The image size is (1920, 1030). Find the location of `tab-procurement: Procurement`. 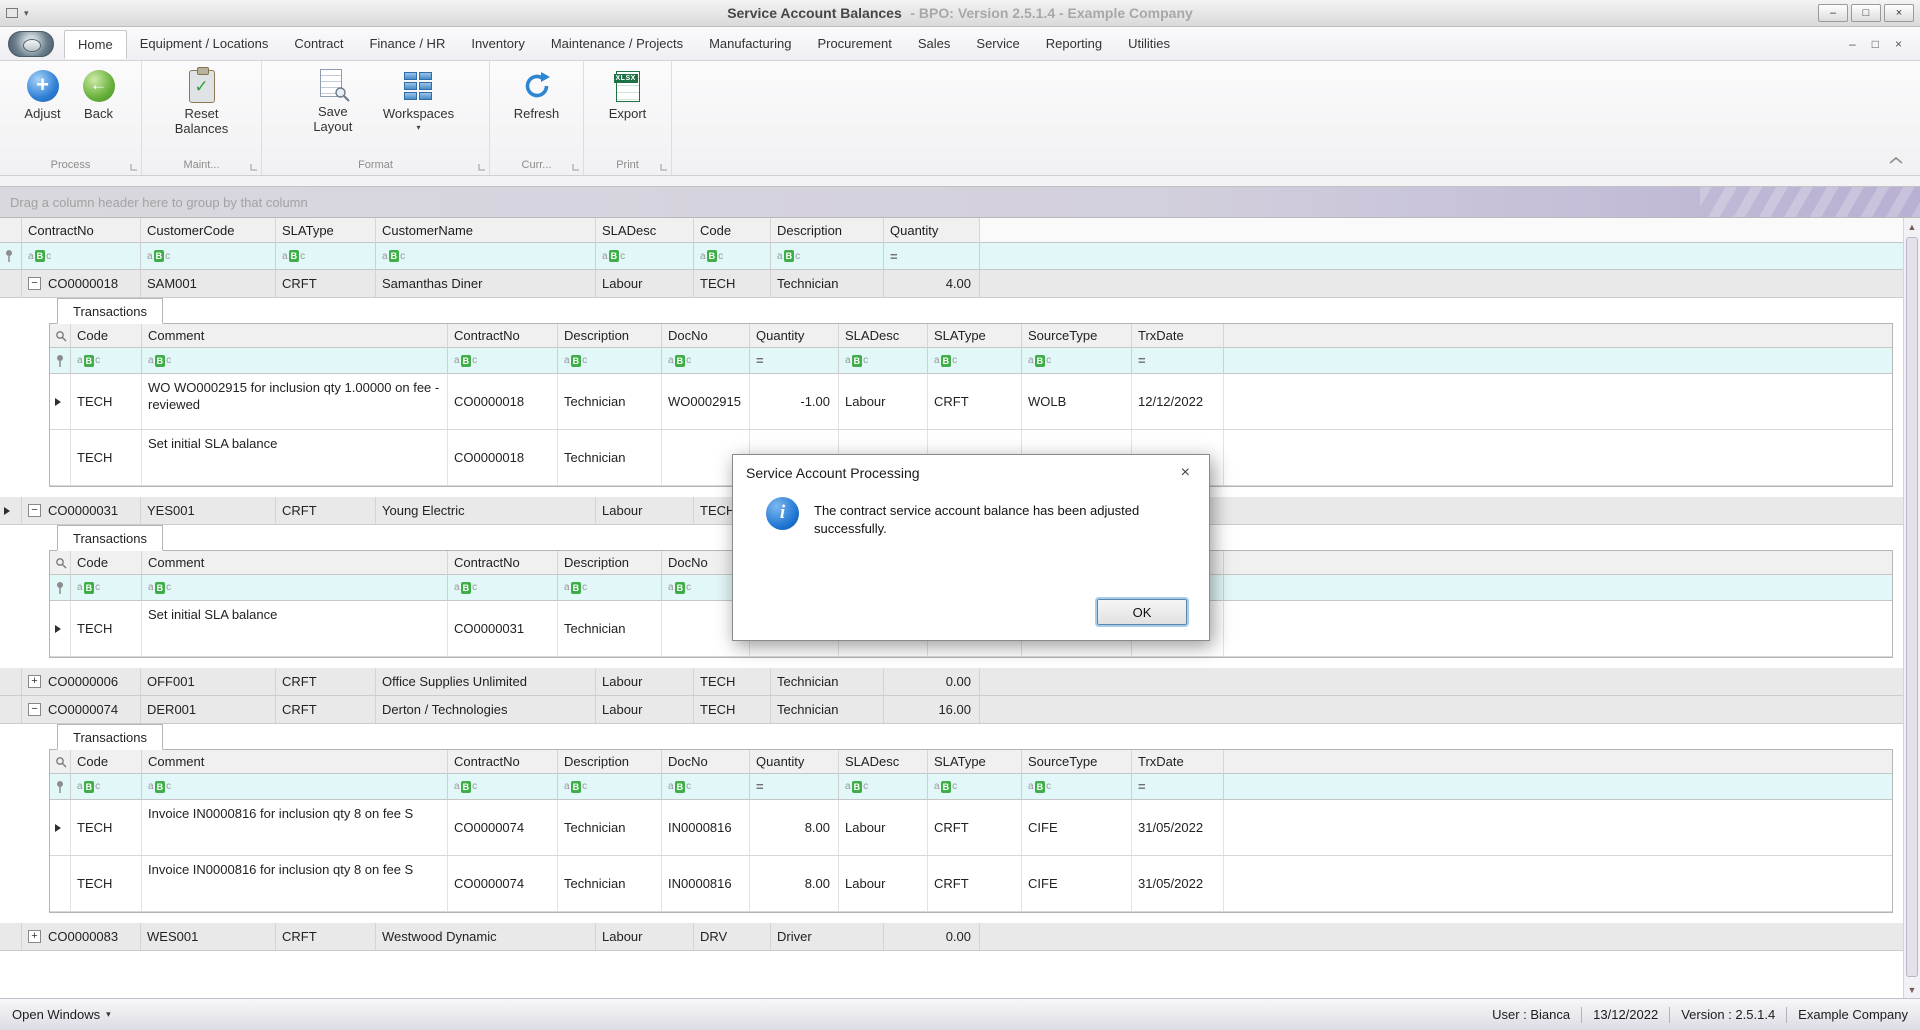

tab-procurement: Procurement is located at coordinates (854, 43).